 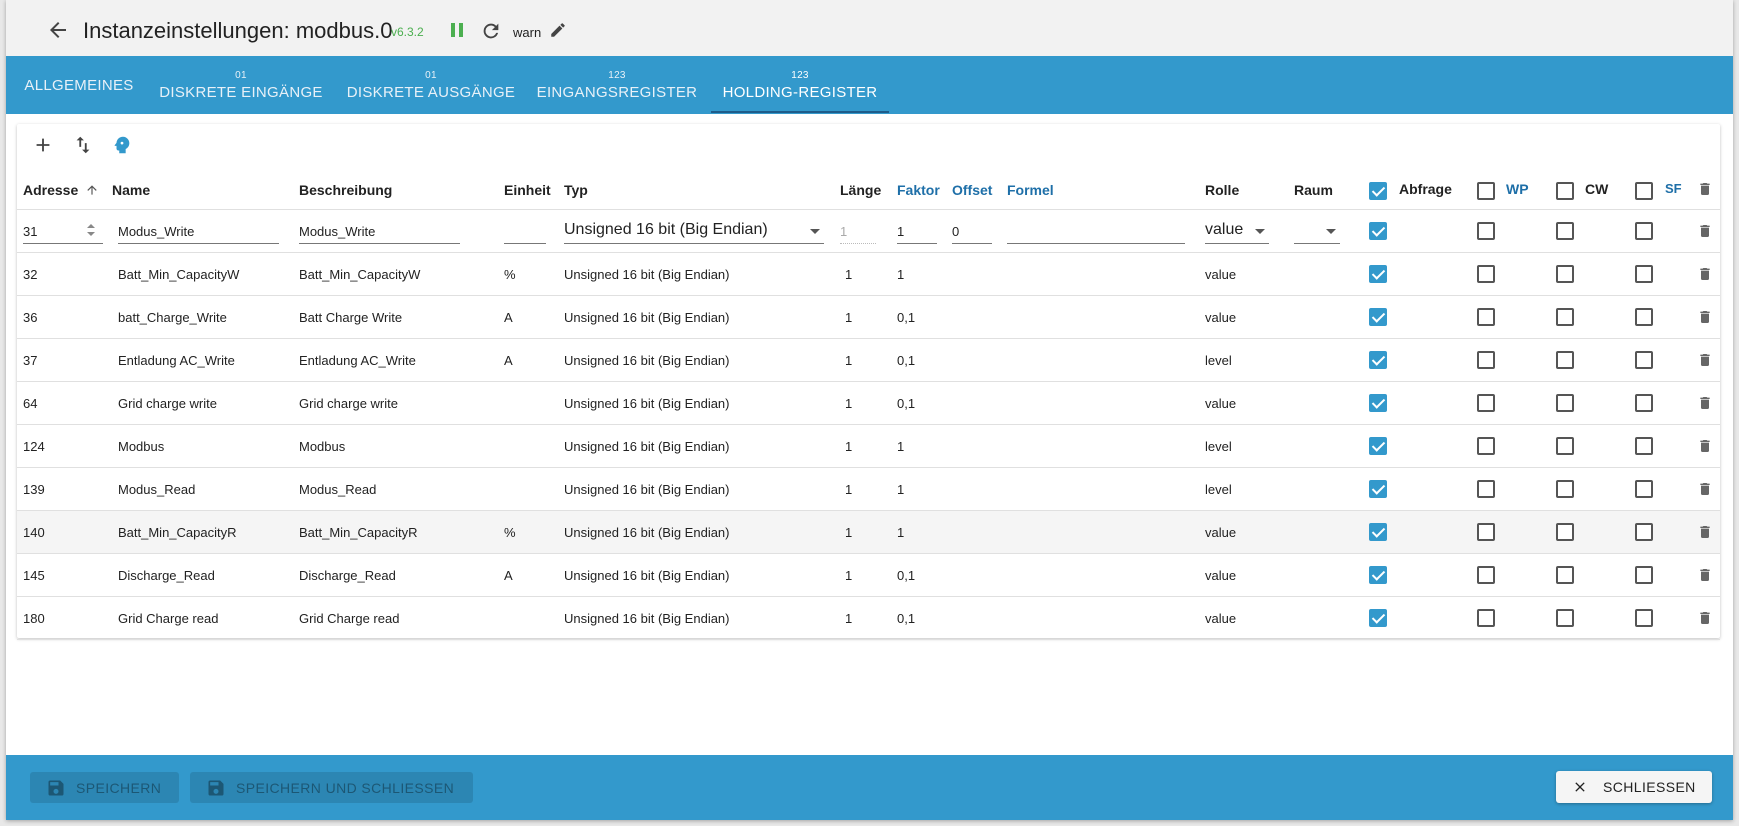 What do you see at coordinates (58, 30) in the screenshot?
I see `back-arrow-icon` at bounding box center [58, 30].